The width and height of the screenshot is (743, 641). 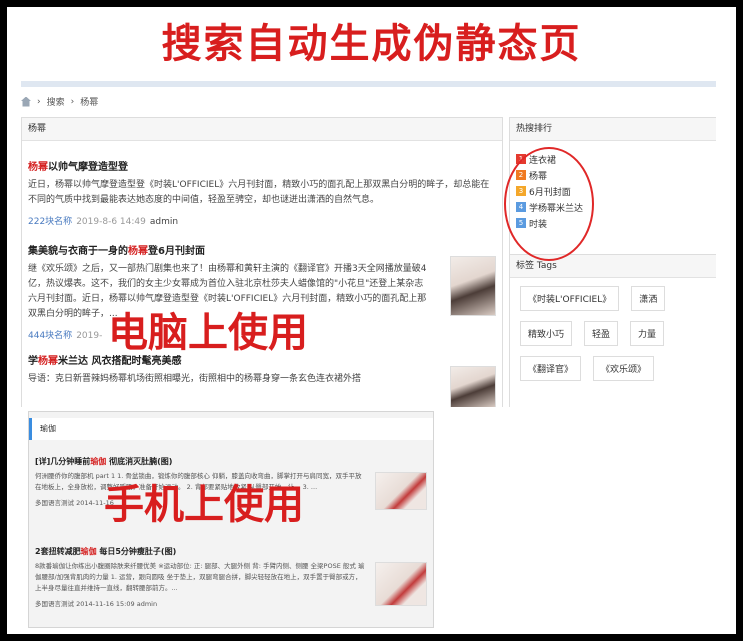 What do you see at coordinates (647, 333) in the screenshot?
I see `tag: 力量` at bounding box center [647, 333].